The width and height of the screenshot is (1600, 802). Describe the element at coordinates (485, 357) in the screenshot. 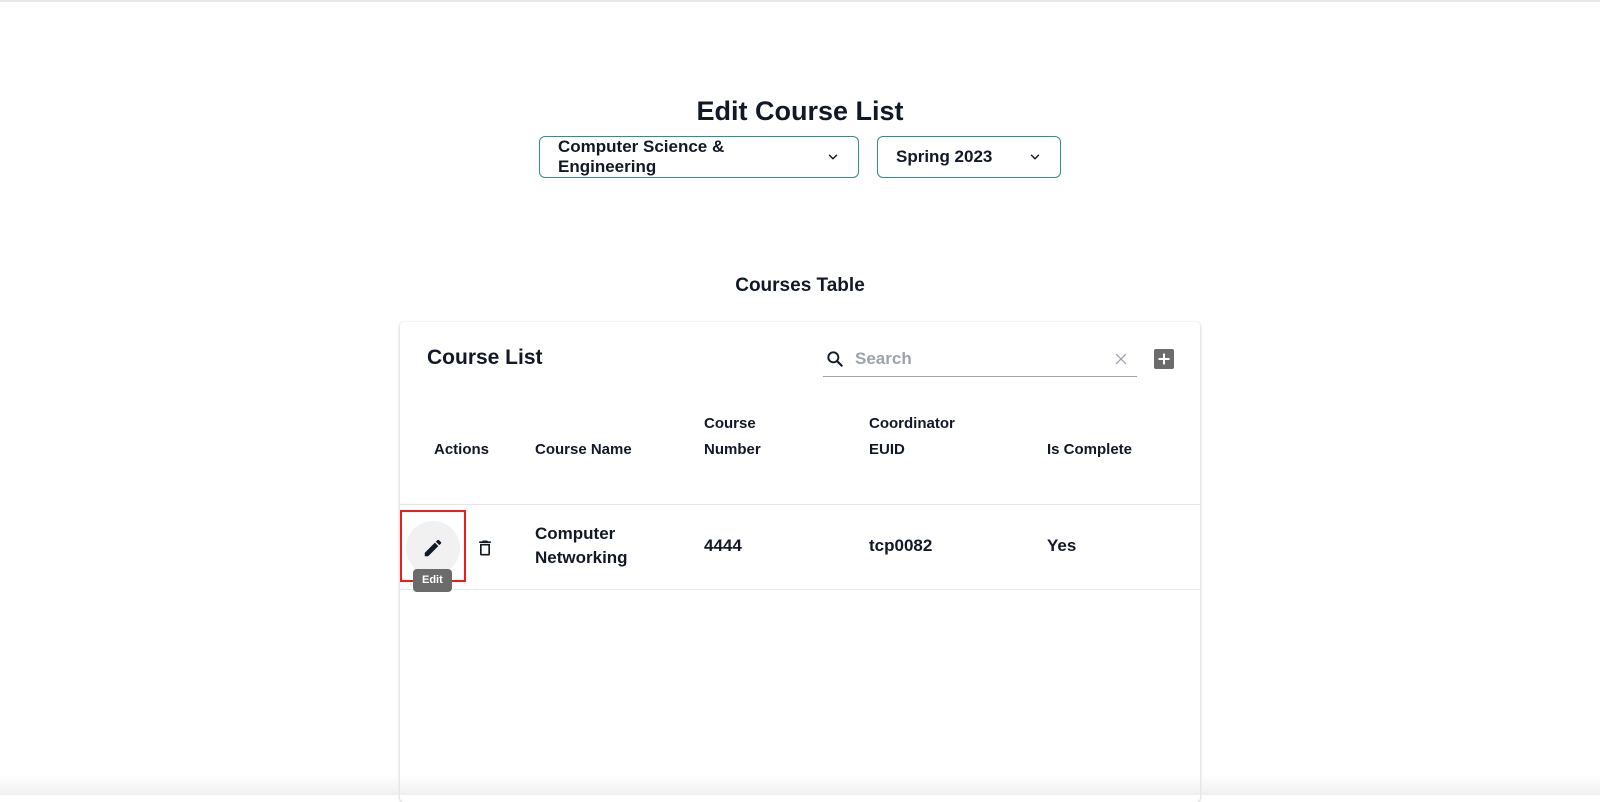

I see `table-title: Course List` at that location.